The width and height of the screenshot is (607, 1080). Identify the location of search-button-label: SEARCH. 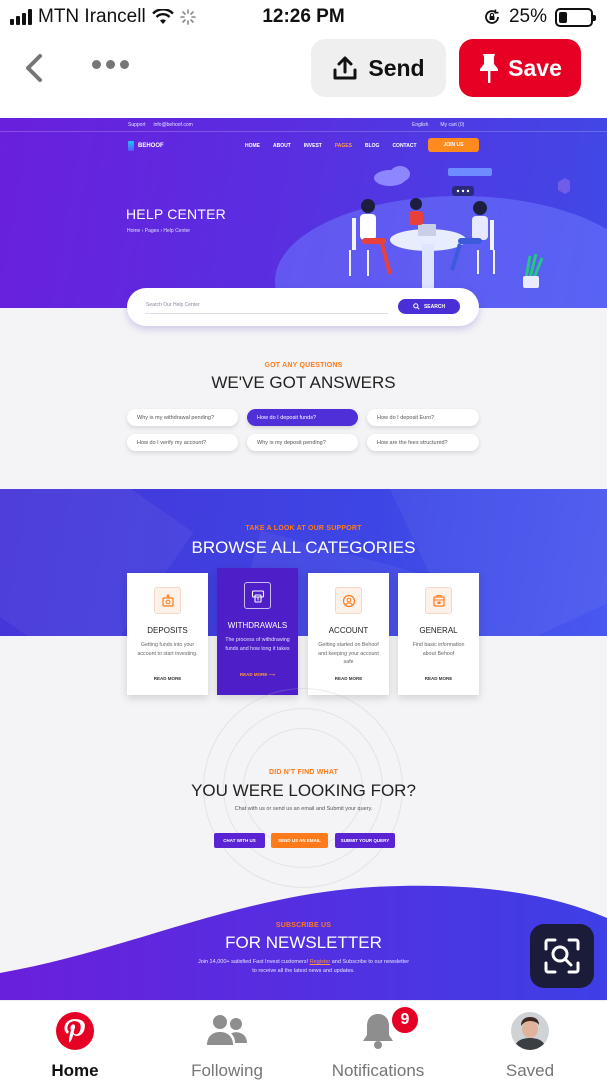
(434, 306).